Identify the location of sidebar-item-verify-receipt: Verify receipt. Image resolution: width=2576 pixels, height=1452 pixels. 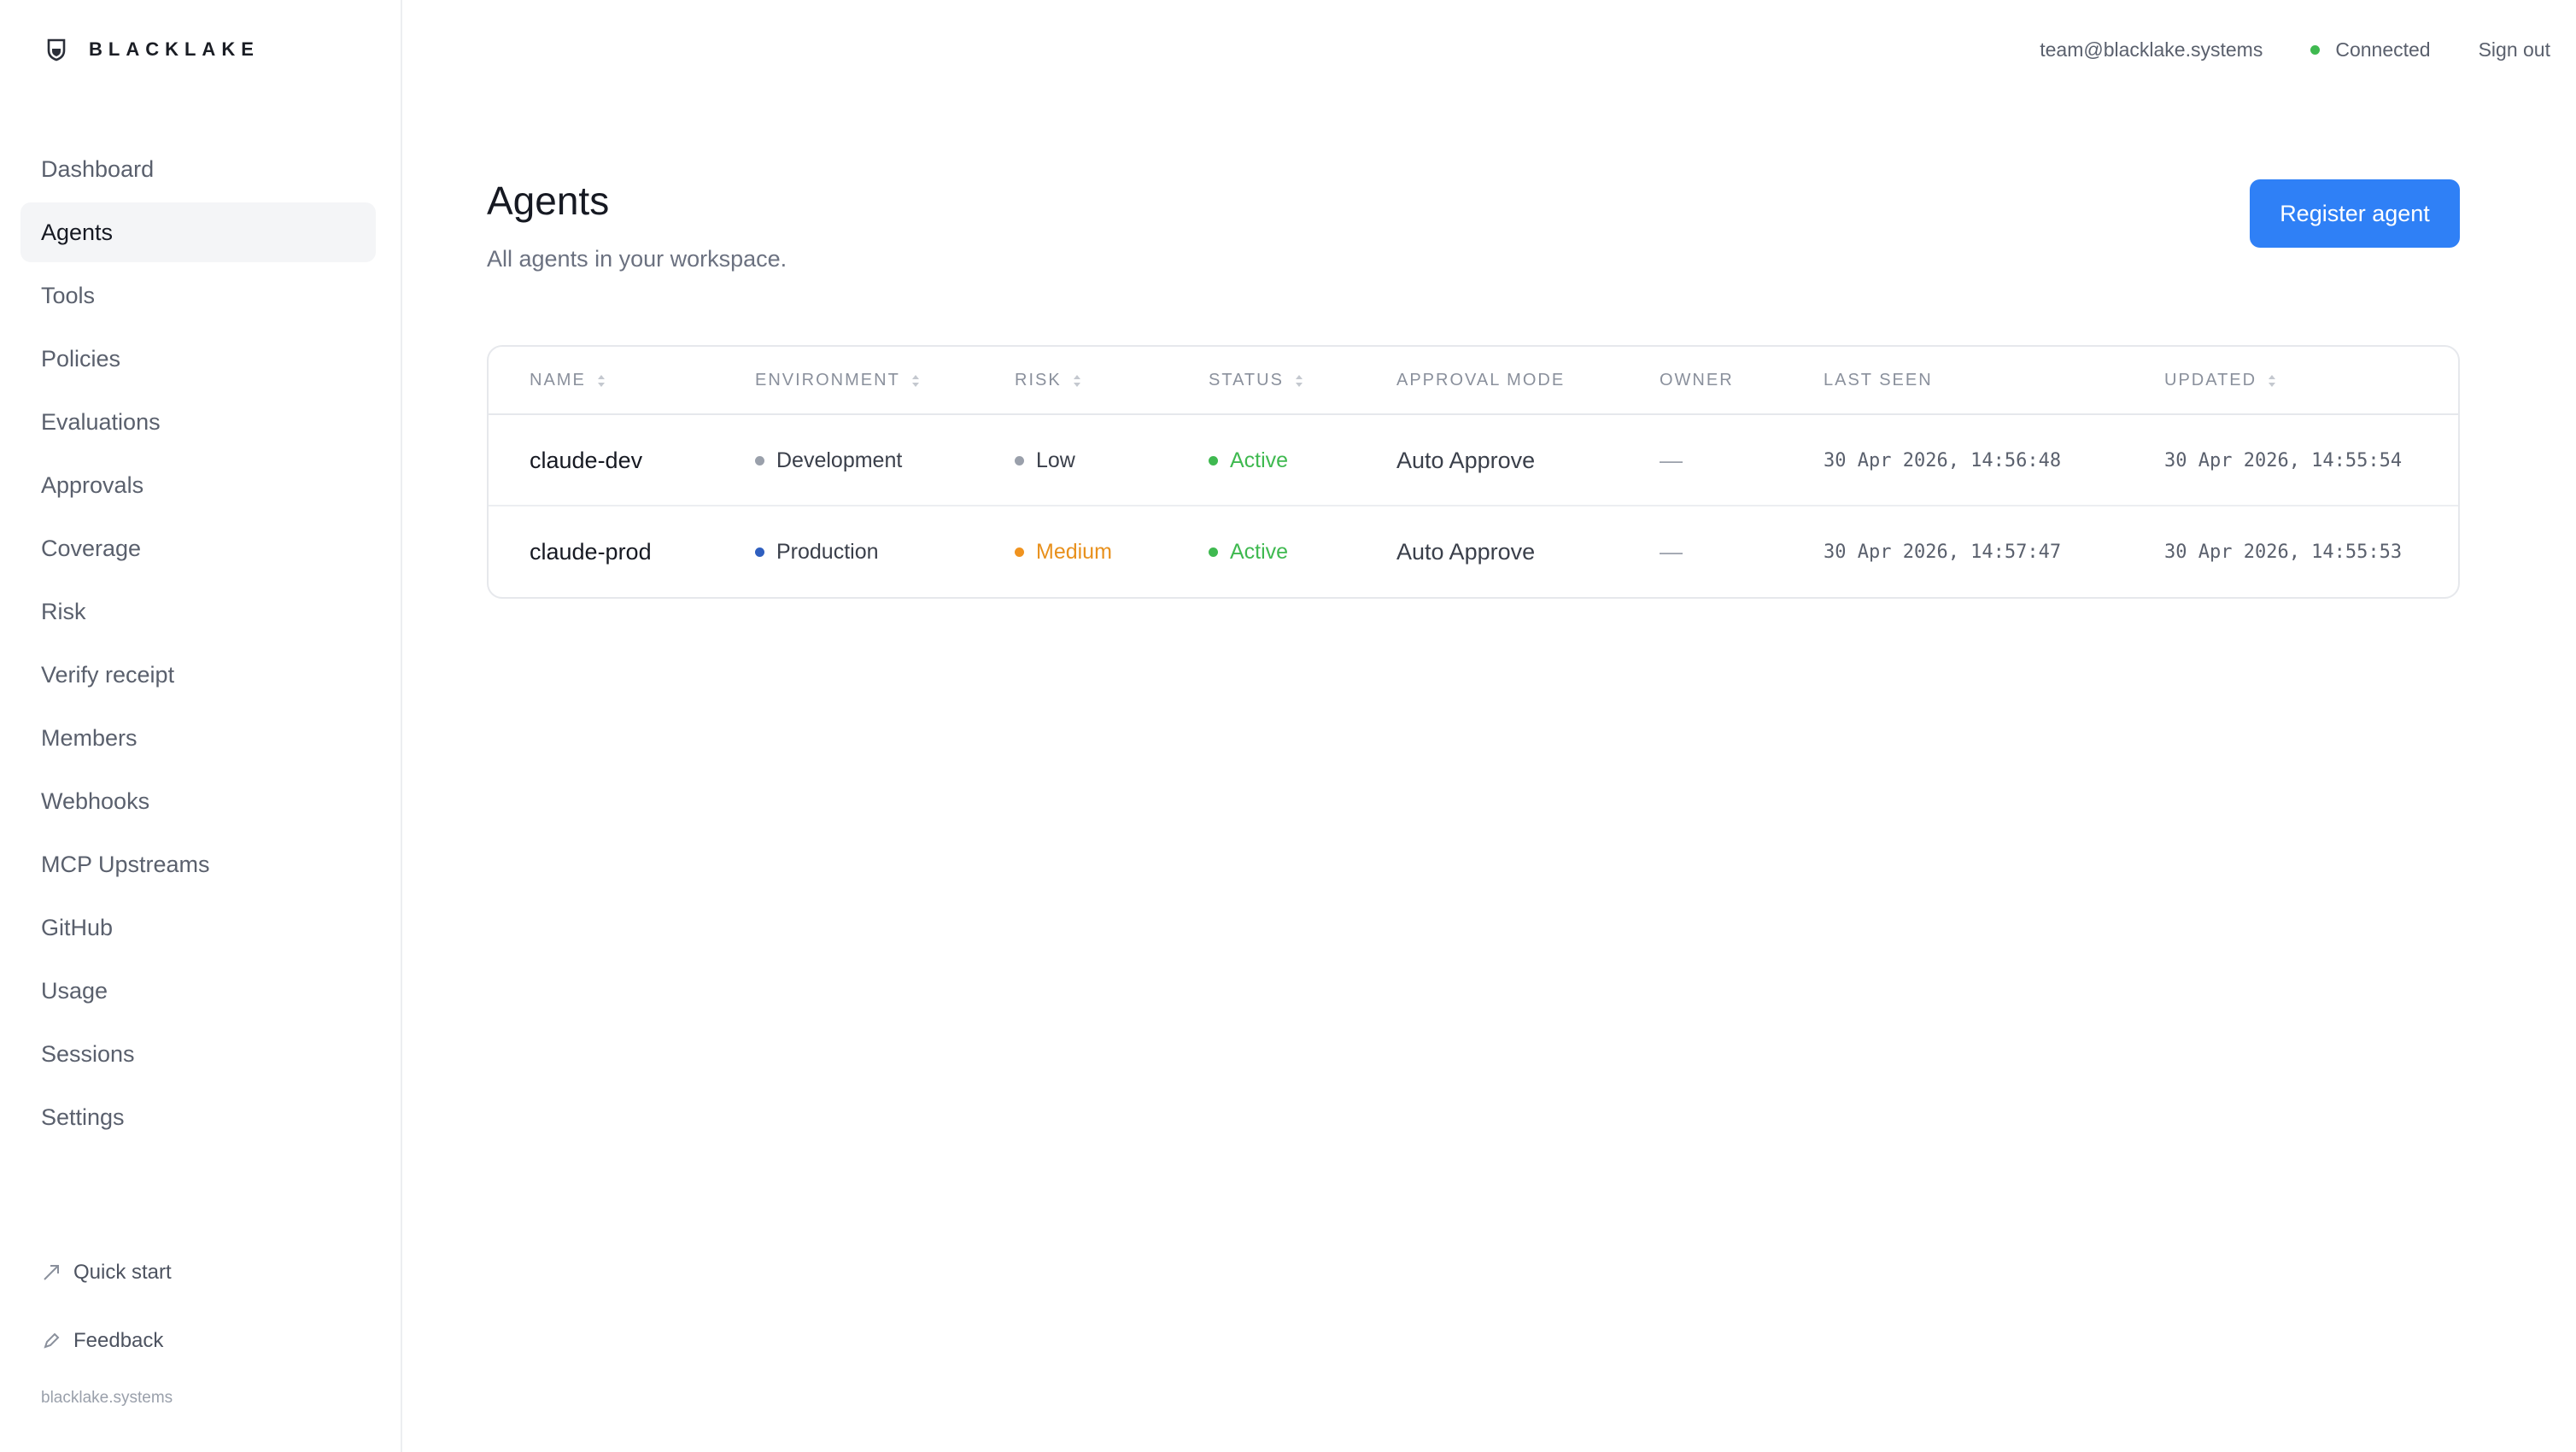
(198, 675).